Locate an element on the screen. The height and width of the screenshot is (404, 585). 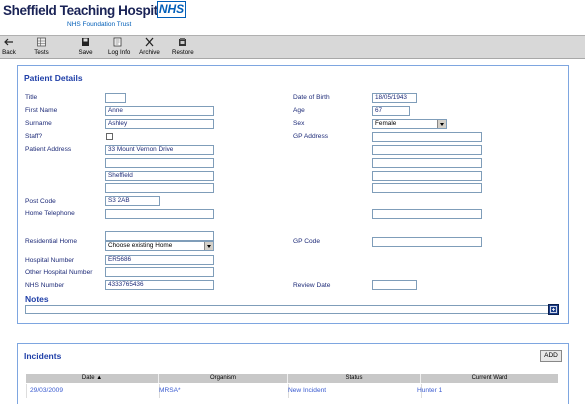
current-ward-column-header: Current Ward is located at coordinates (489, 378).